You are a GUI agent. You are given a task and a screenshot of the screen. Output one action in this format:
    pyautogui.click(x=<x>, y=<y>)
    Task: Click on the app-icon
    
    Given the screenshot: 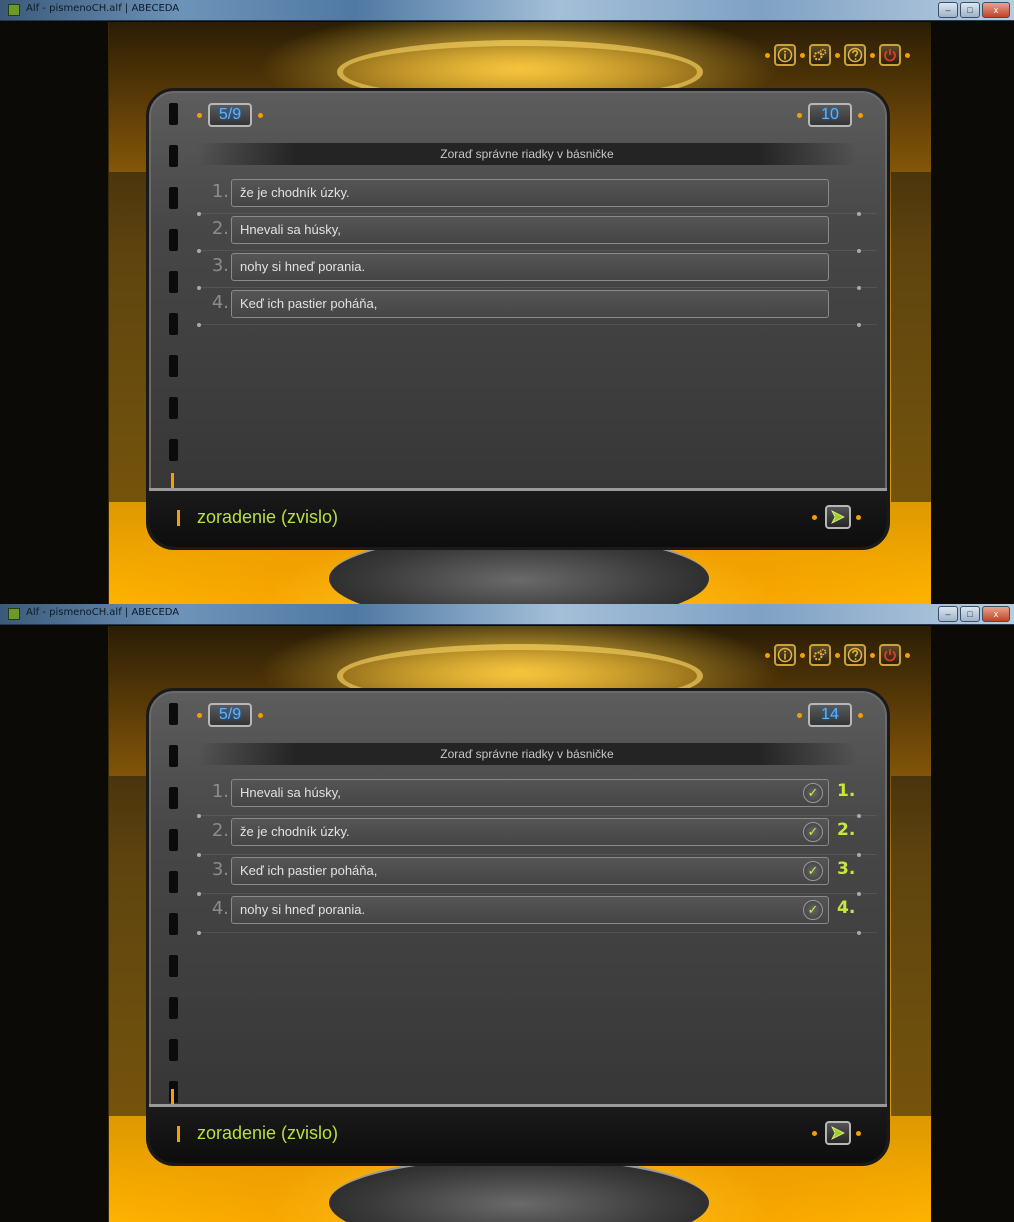 What is the action you would take?
    pyautogui.click(x=14, y=10)
    